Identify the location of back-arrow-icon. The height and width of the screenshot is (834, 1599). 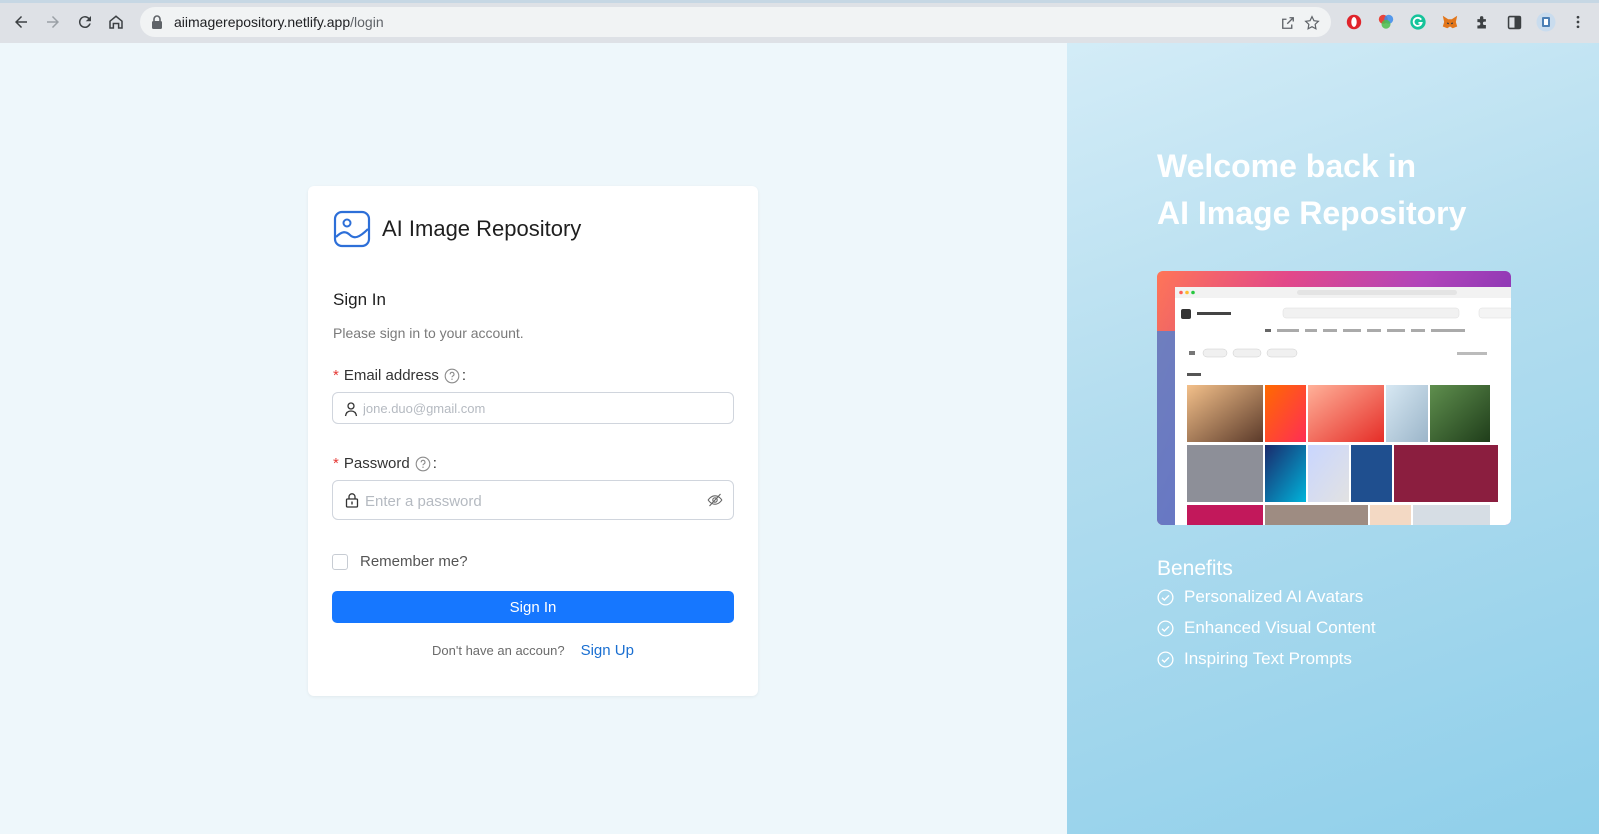
(21, 22).